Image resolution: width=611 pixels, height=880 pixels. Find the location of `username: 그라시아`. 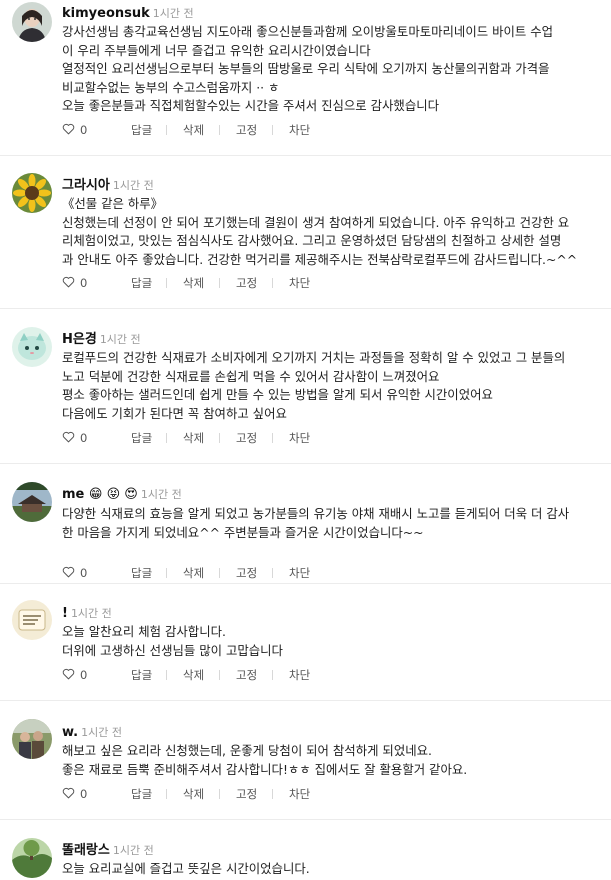

username: 그라시아 is located at coordinates (86, 185).